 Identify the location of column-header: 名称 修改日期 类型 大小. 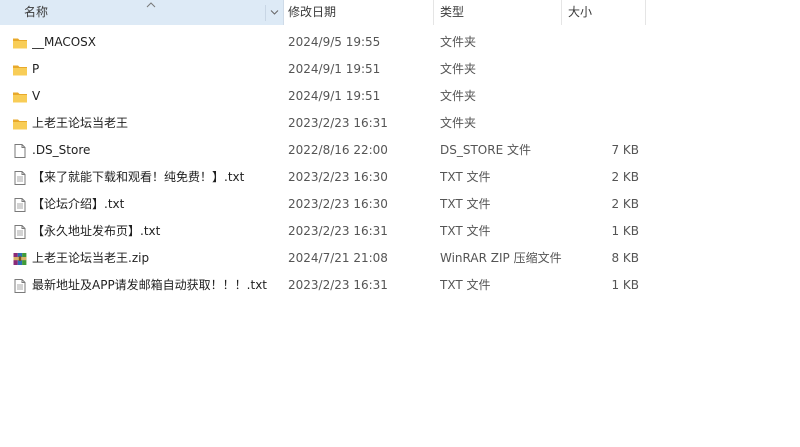
(323, 12).